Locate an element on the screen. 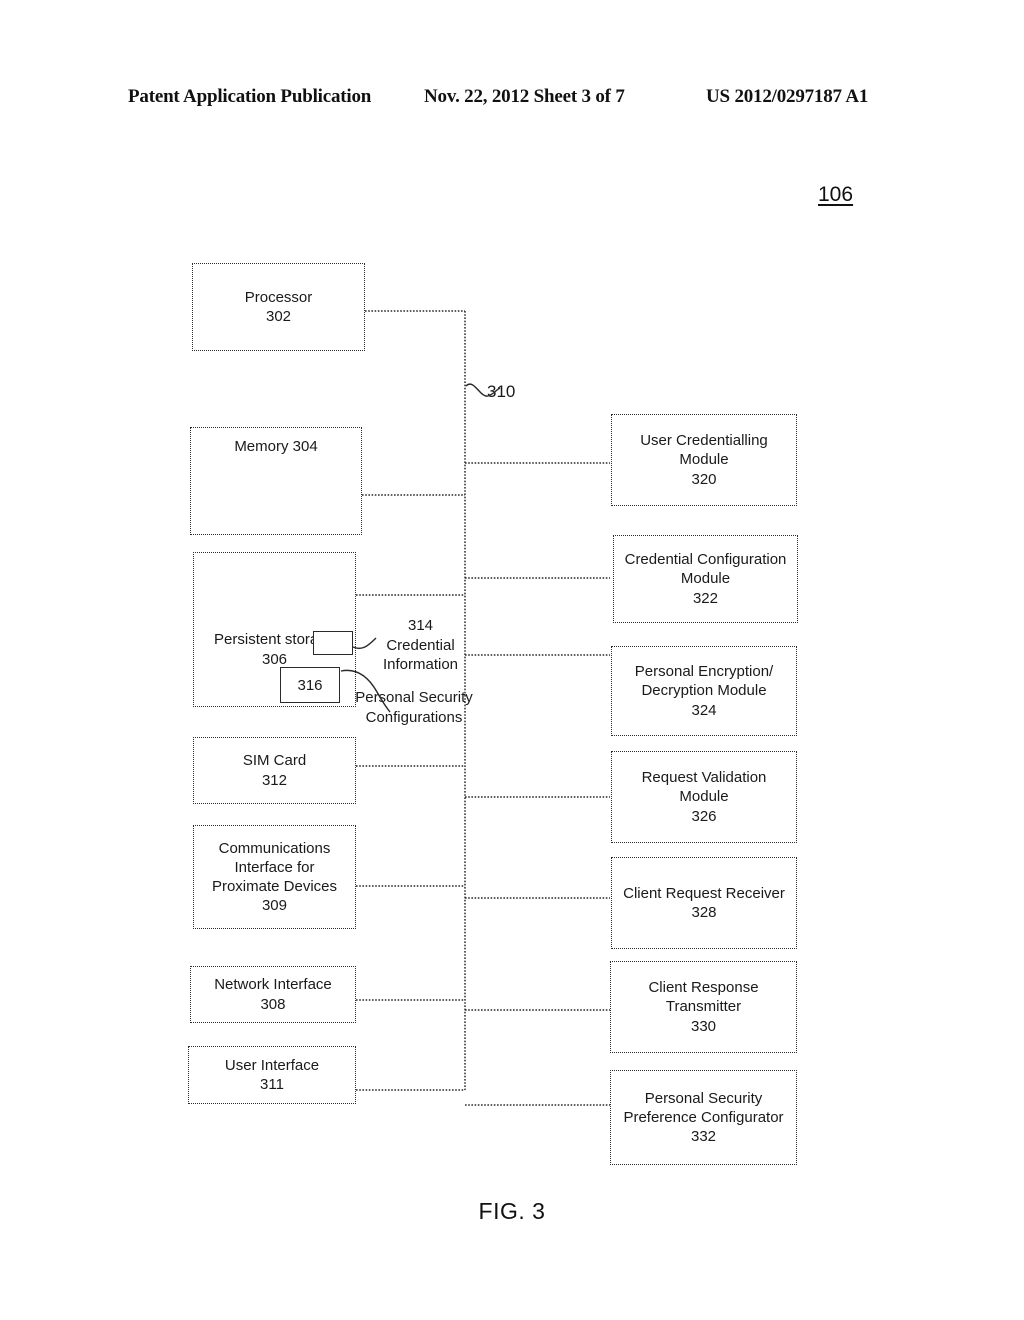 The width and height of the screenshot is (1024, 1320). module-user-credentialling-label: User Credentialling Module 320 is located at coordinates (704, 460).